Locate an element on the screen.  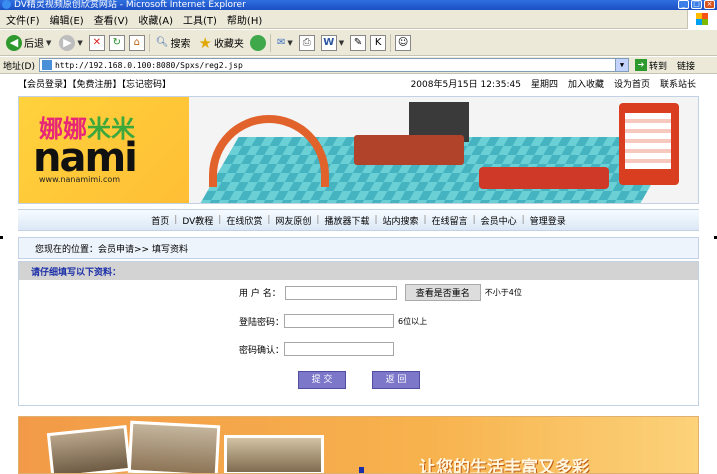
back-button: ◀ 后退 ▼ is located at coordinates (28, 43).